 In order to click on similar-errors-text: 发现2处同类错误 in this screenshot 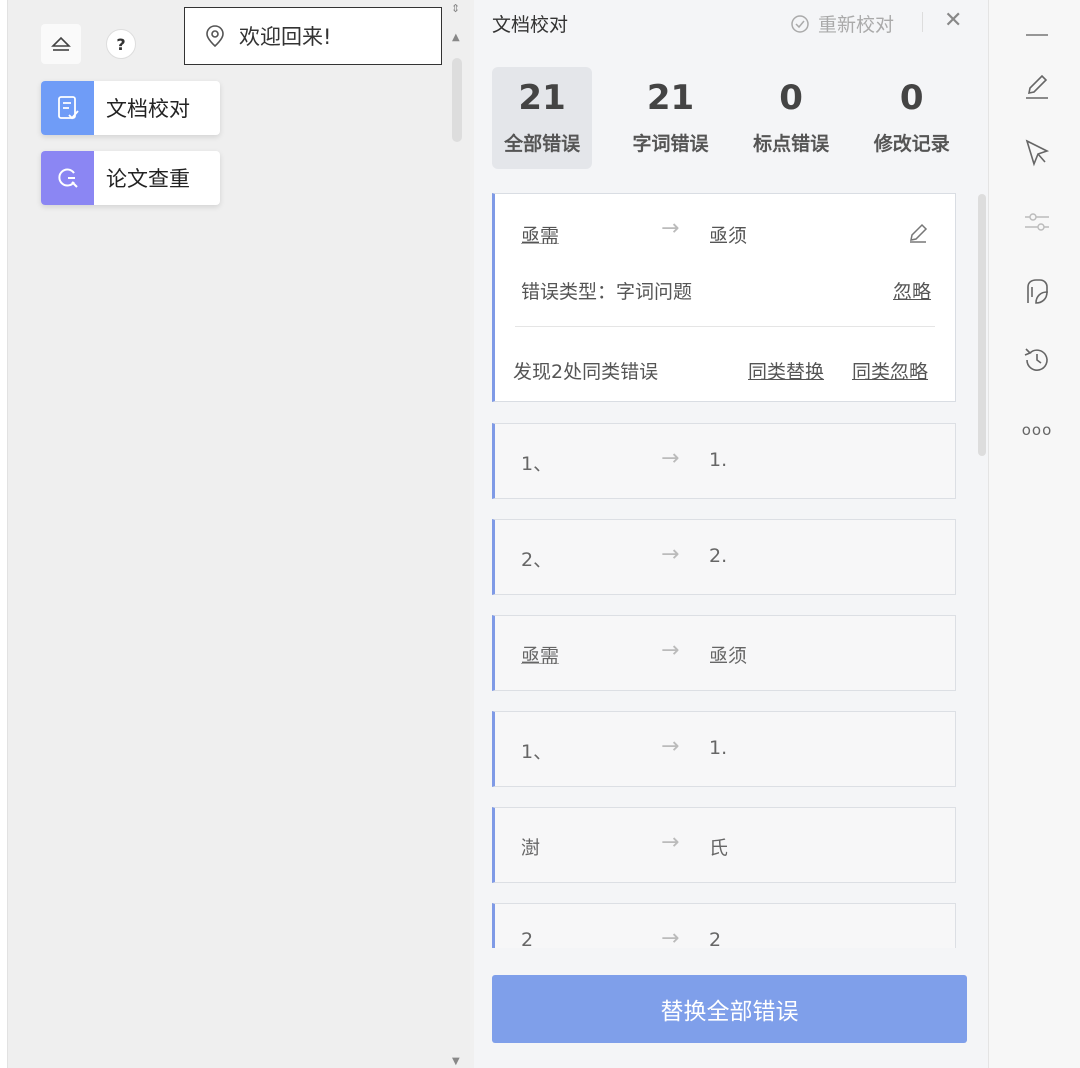, I will do `click(586, 372)`.